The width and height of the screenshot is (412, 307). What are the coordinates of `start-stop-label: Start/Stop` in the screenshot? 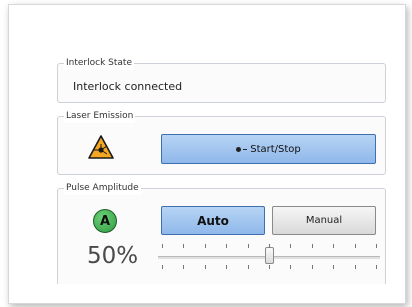 It's located at (275, 149).